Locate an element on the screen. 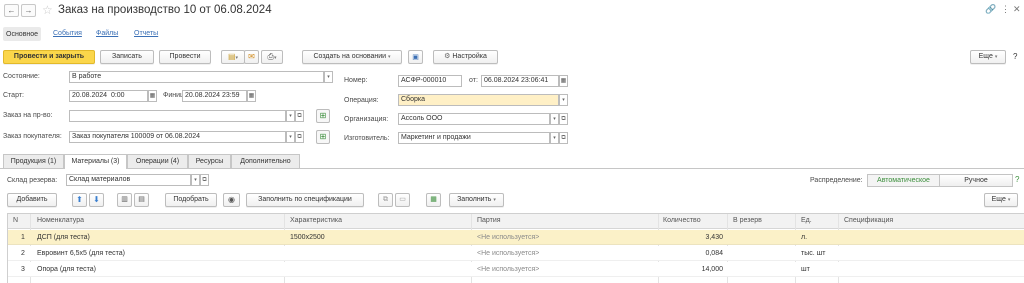 The image size is (1024, 283). tab-products: Продукция (1) is located at coordinates (33, 161).